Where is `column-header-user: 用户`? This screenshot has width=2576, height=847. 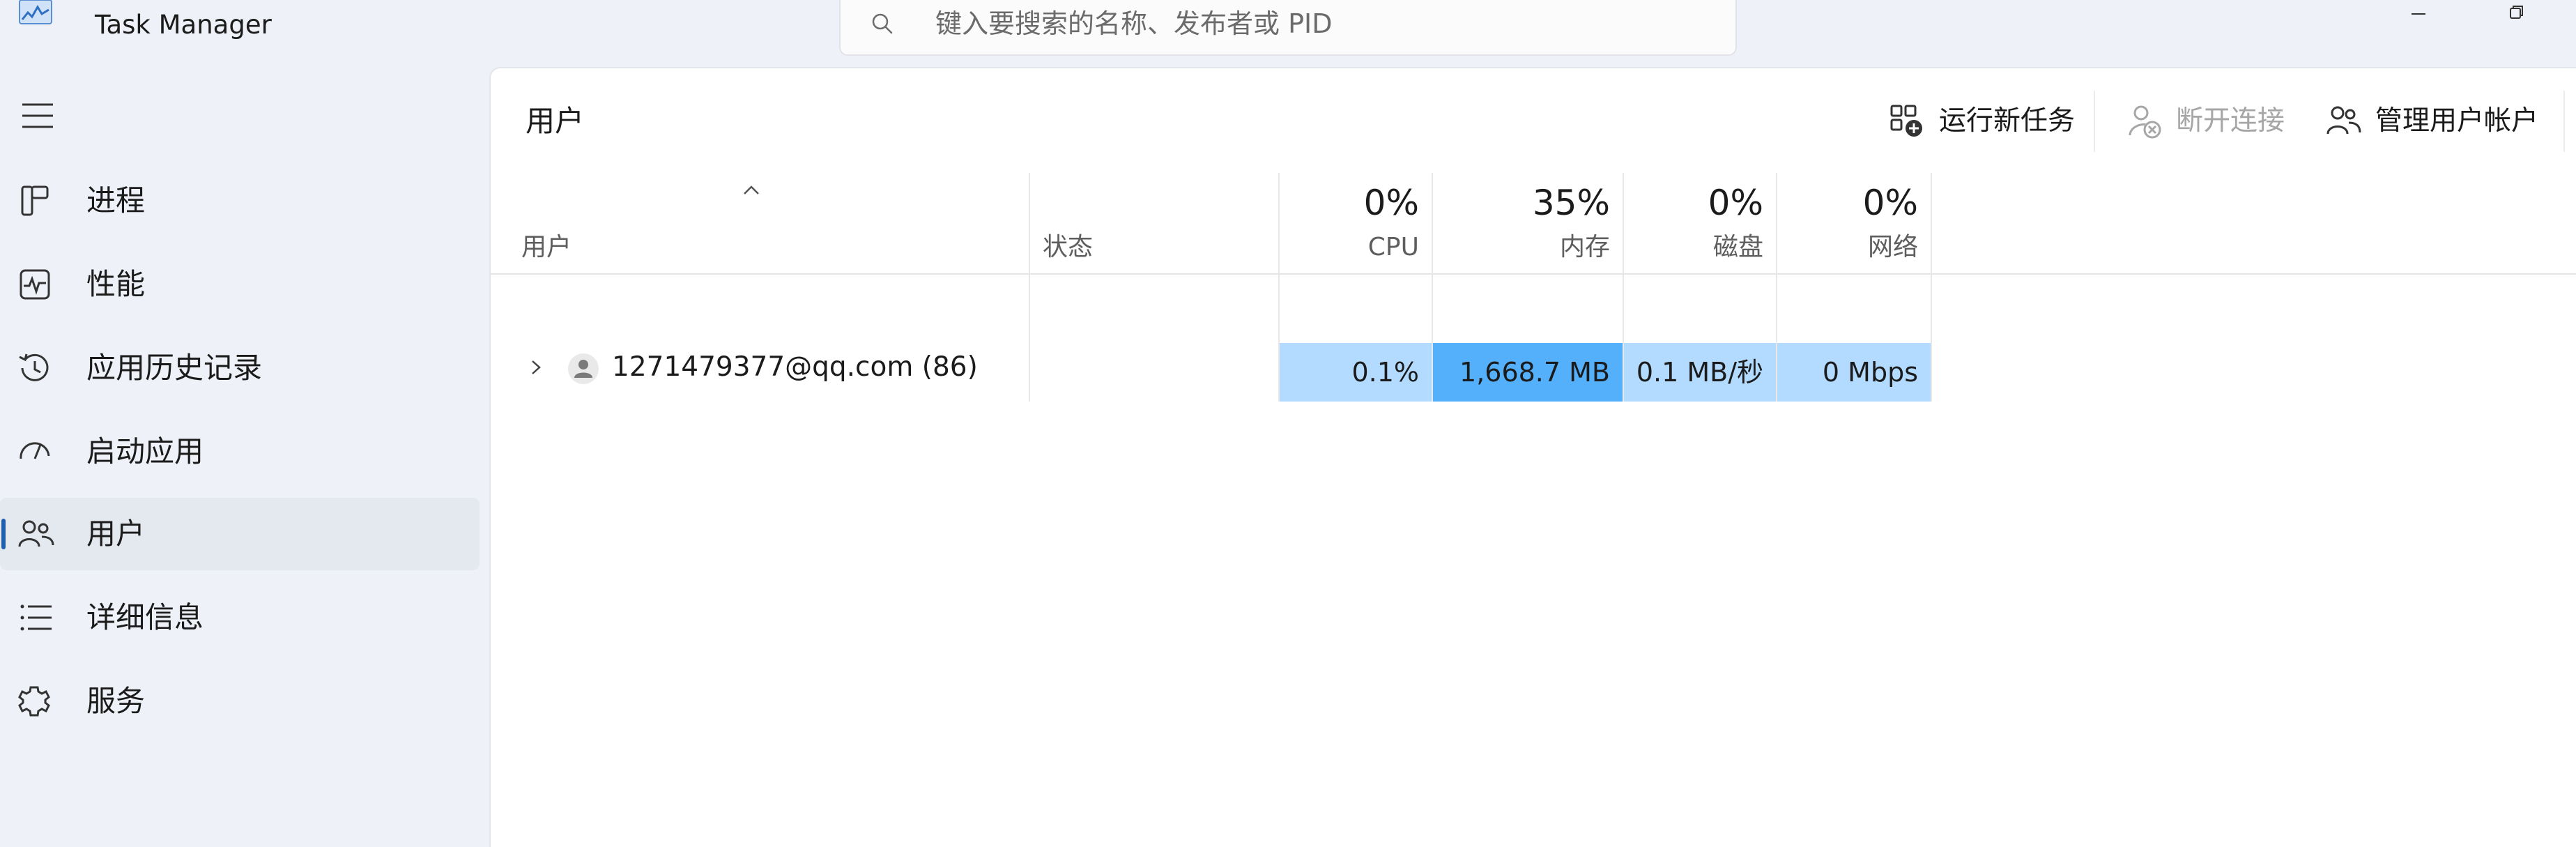 column-header-user: 用户 is located at coordinates (546, 247).